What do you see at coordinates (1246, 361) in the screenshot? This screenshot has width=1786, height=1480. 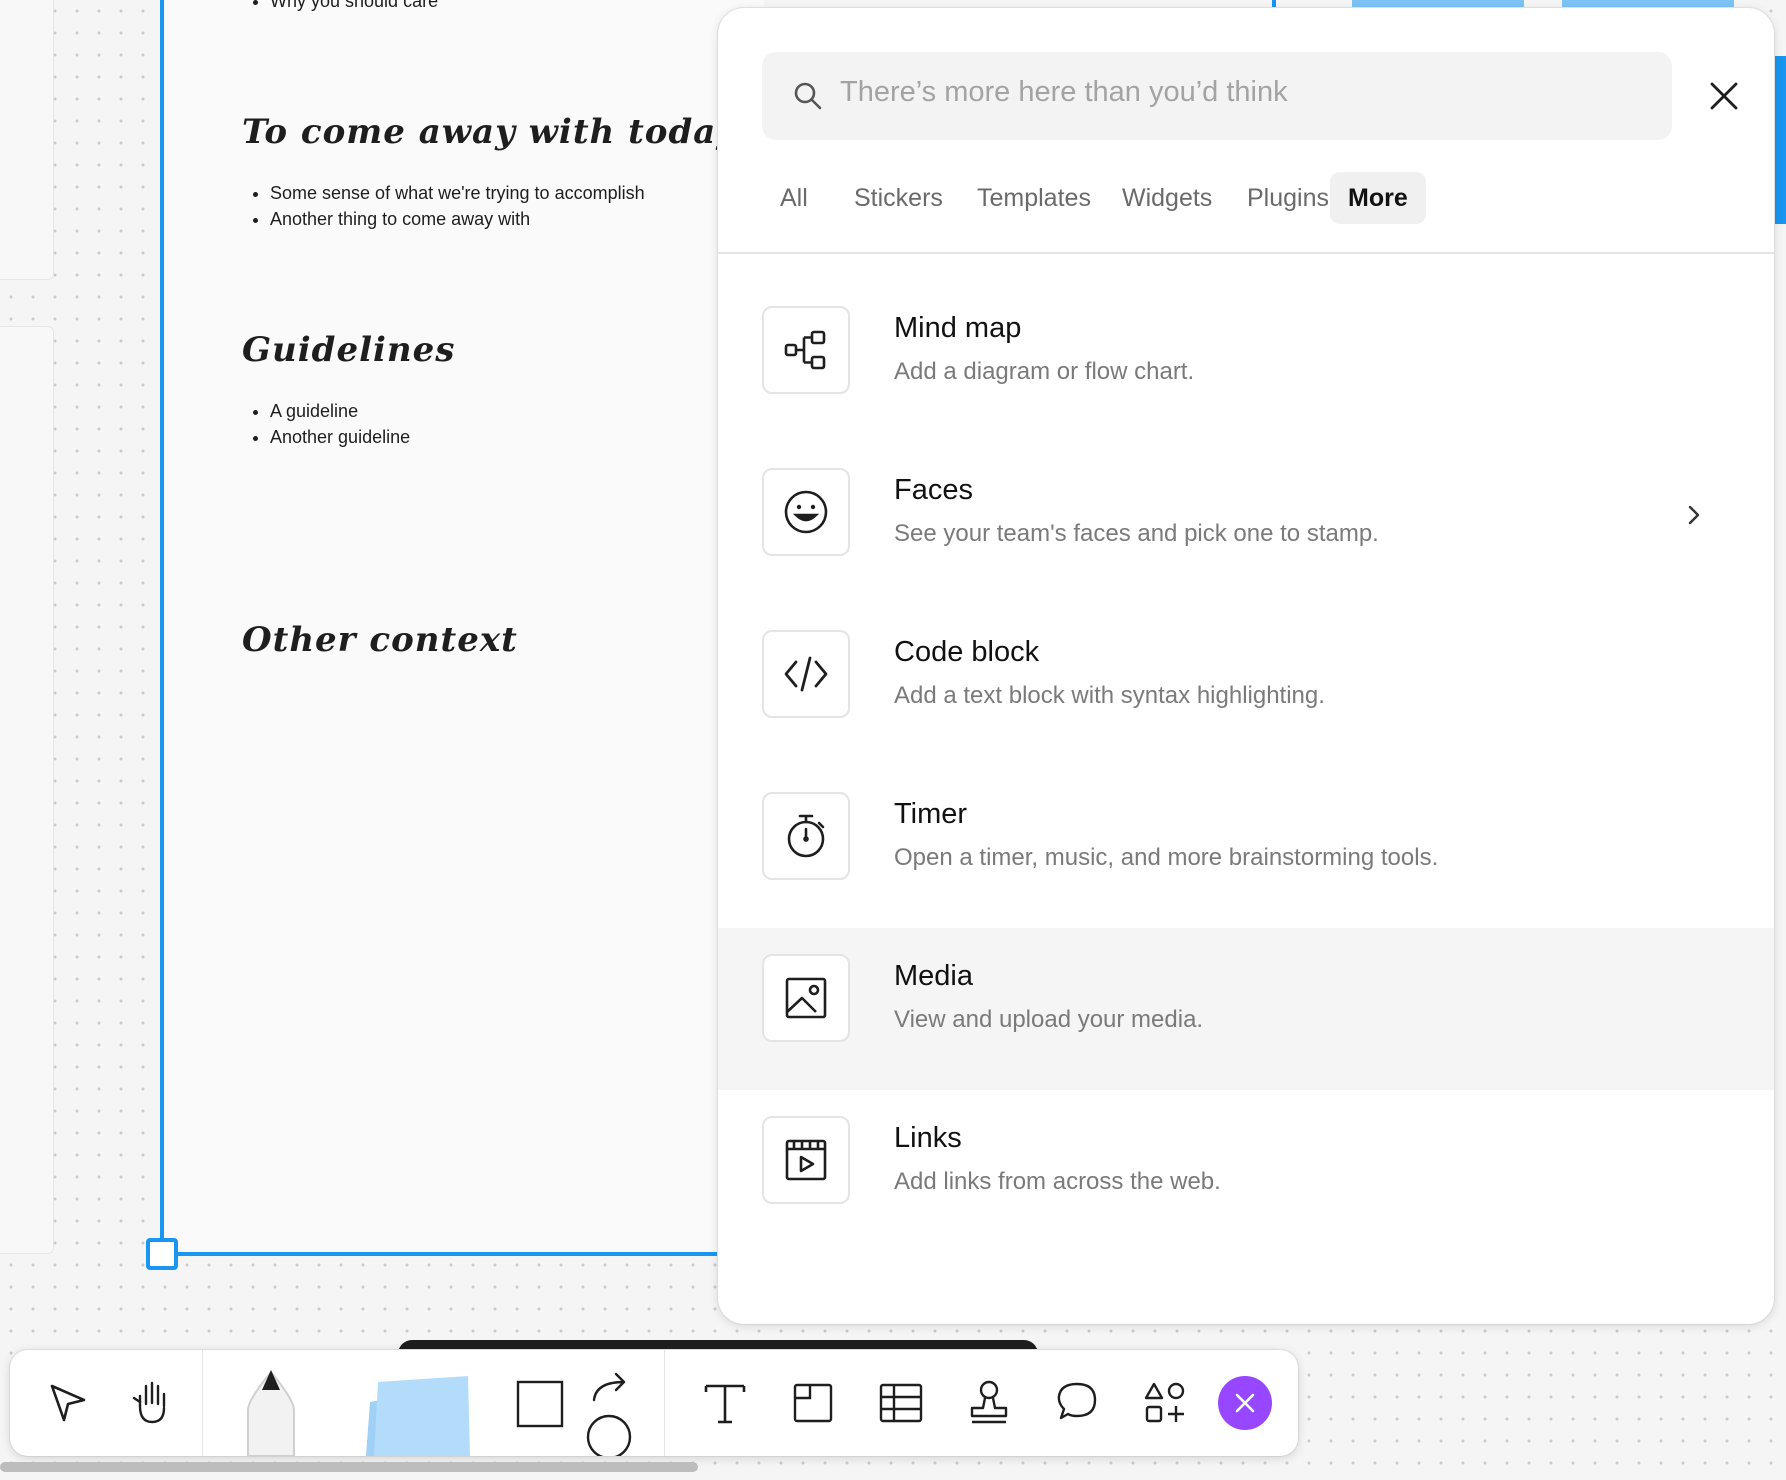 I see `list-item-mind-map: Mind map Add a diagram or flow chart.` at bounding box center [1246, 361].